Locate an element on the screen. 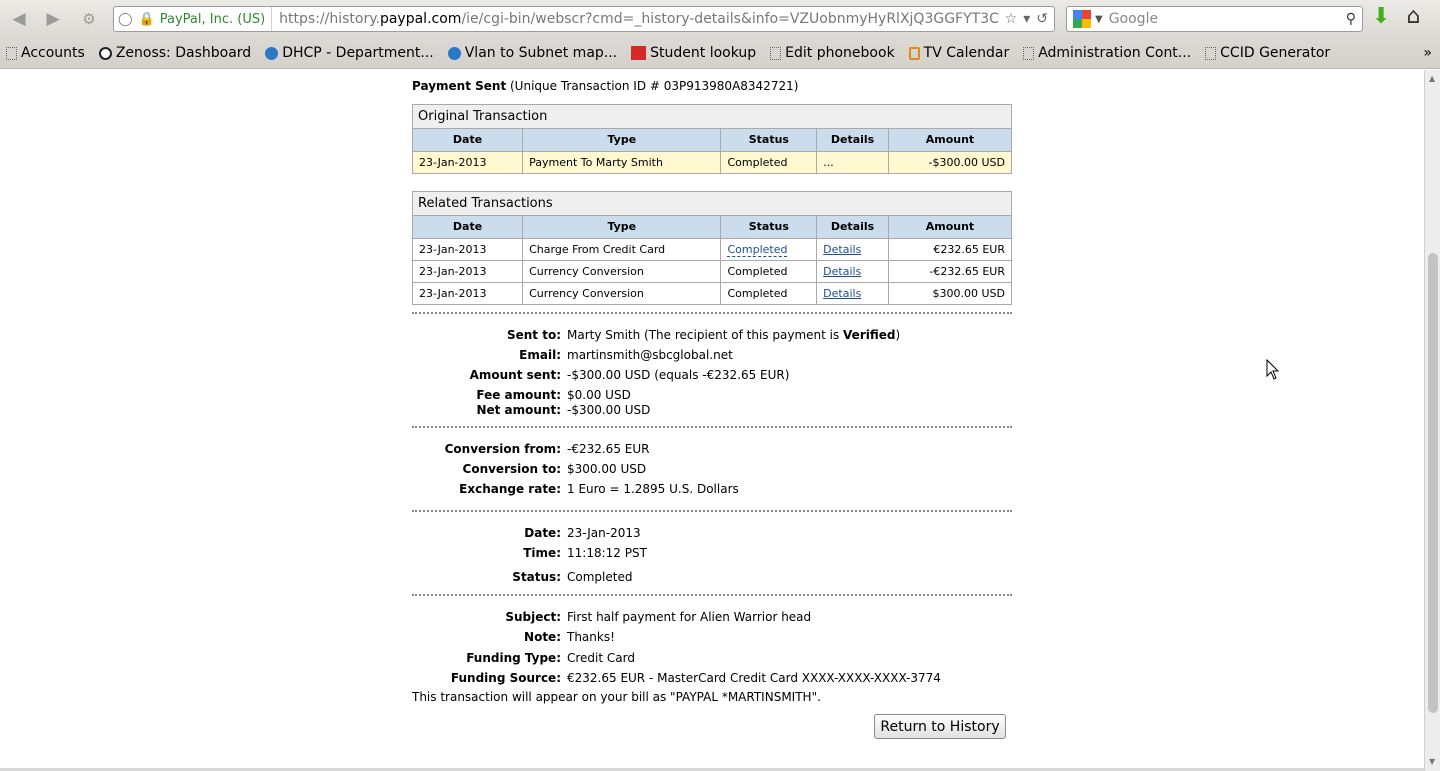 The width and height of the screenshot is (1440, 771). vertical-scrollbar: ▲ ▼ is located at coordinates (1432, 420).